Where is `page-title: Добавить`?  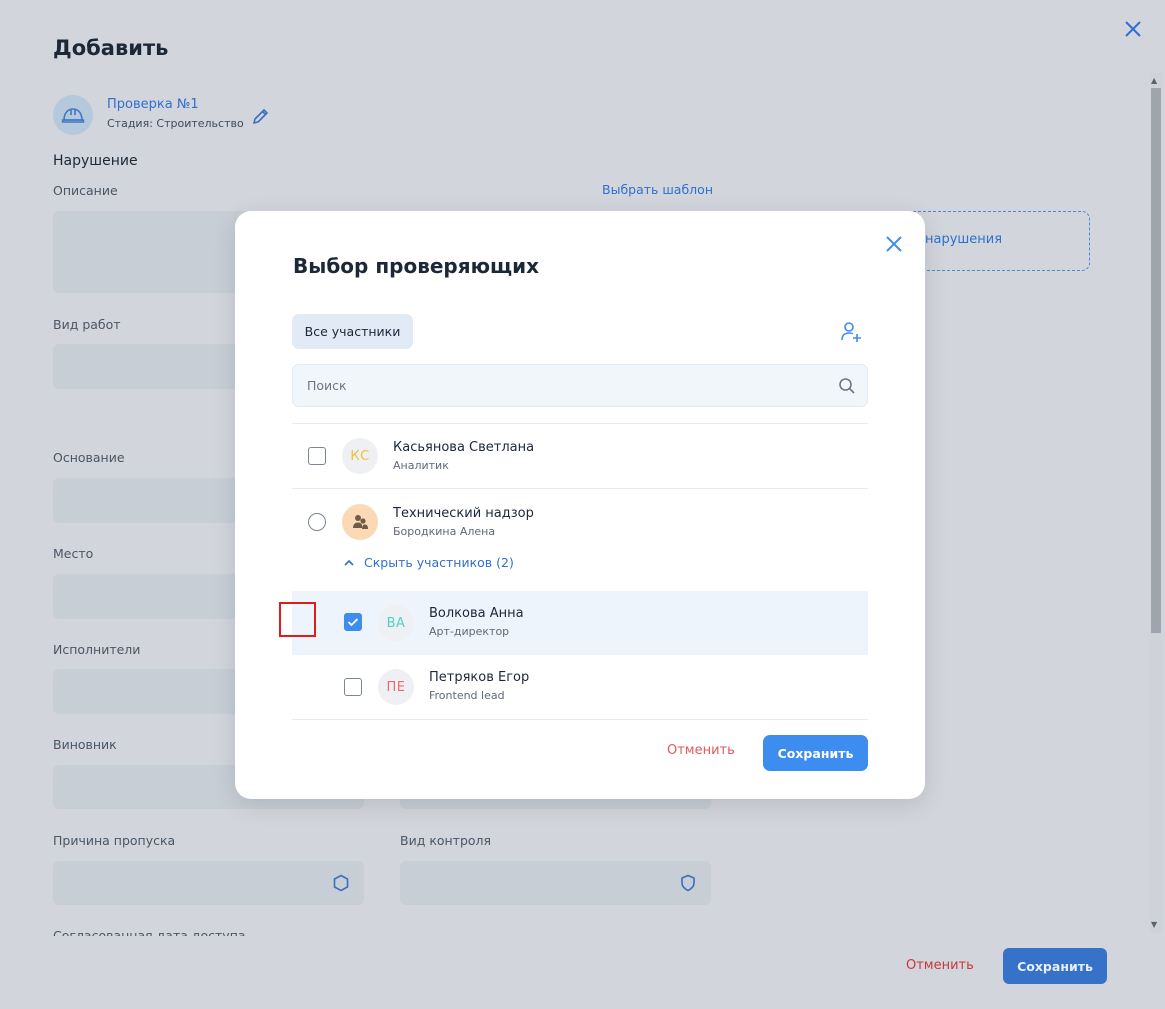
page-title: Добавить is located at coordinates (111, 48).